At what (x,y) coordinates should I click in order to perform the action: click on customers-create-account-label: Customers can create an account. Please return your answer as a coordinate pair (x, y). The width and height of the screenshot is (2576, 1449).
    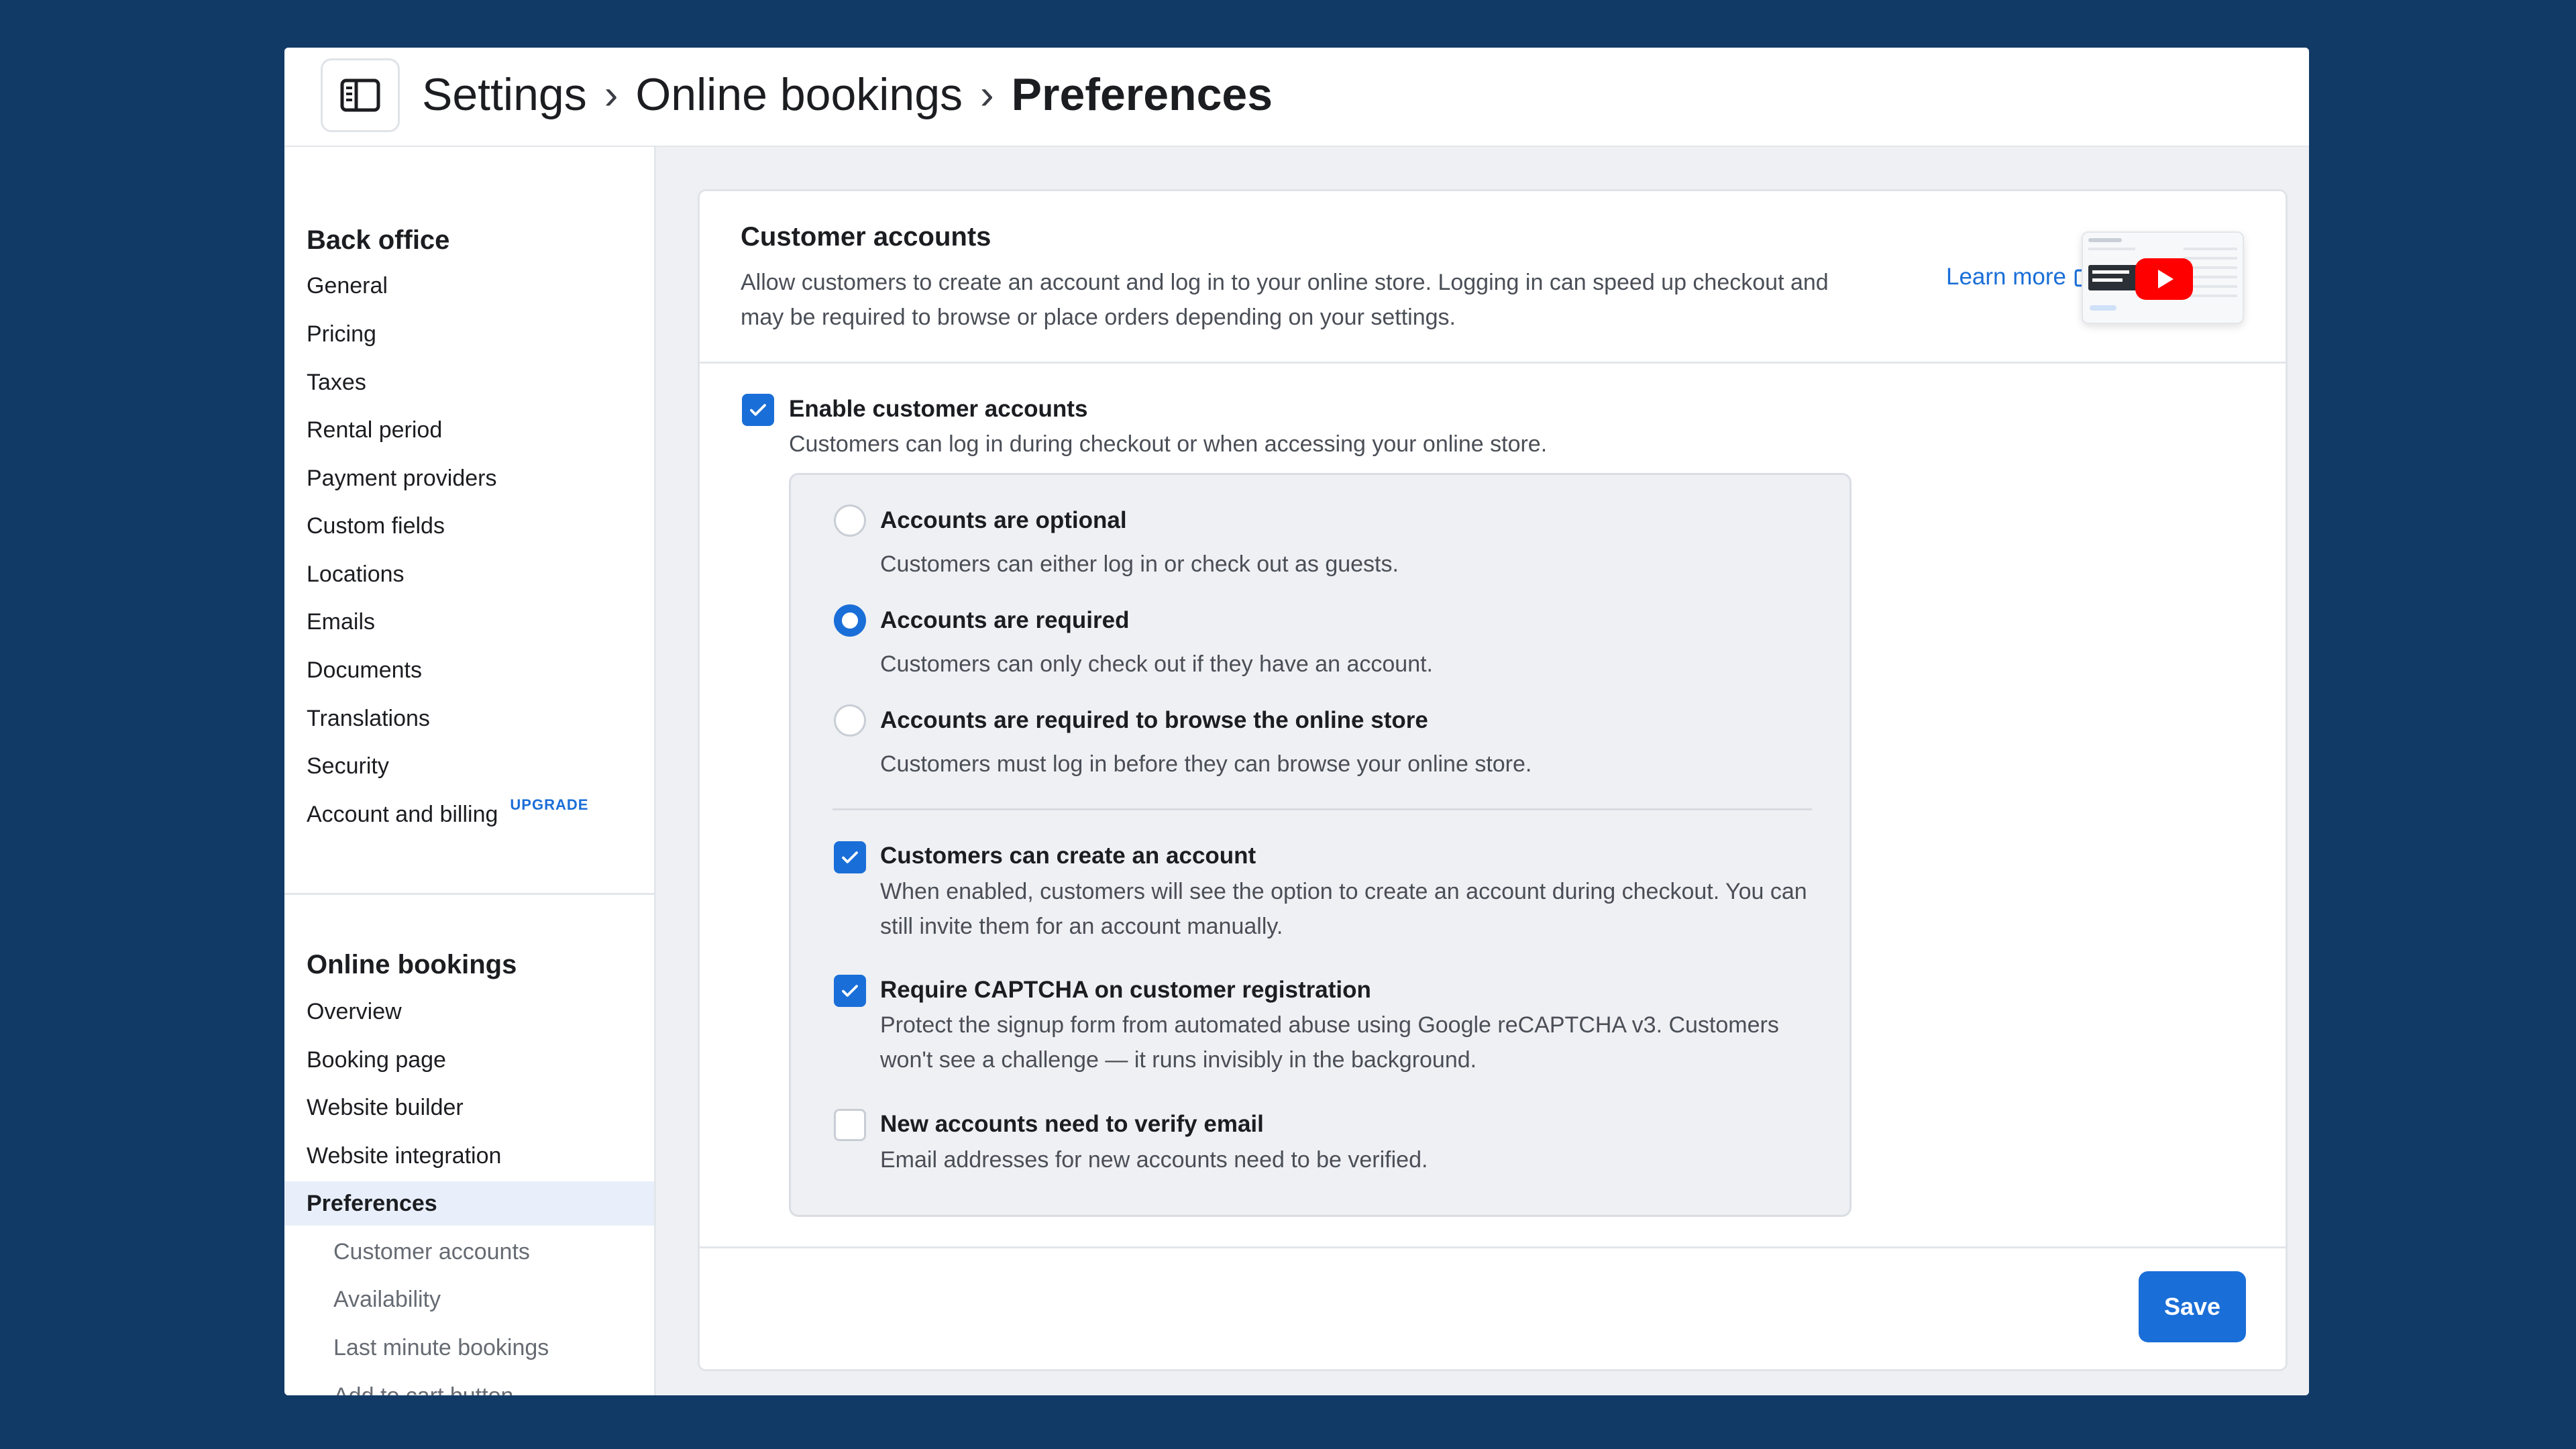
    Looking at the image, I should click on (1068, 856).